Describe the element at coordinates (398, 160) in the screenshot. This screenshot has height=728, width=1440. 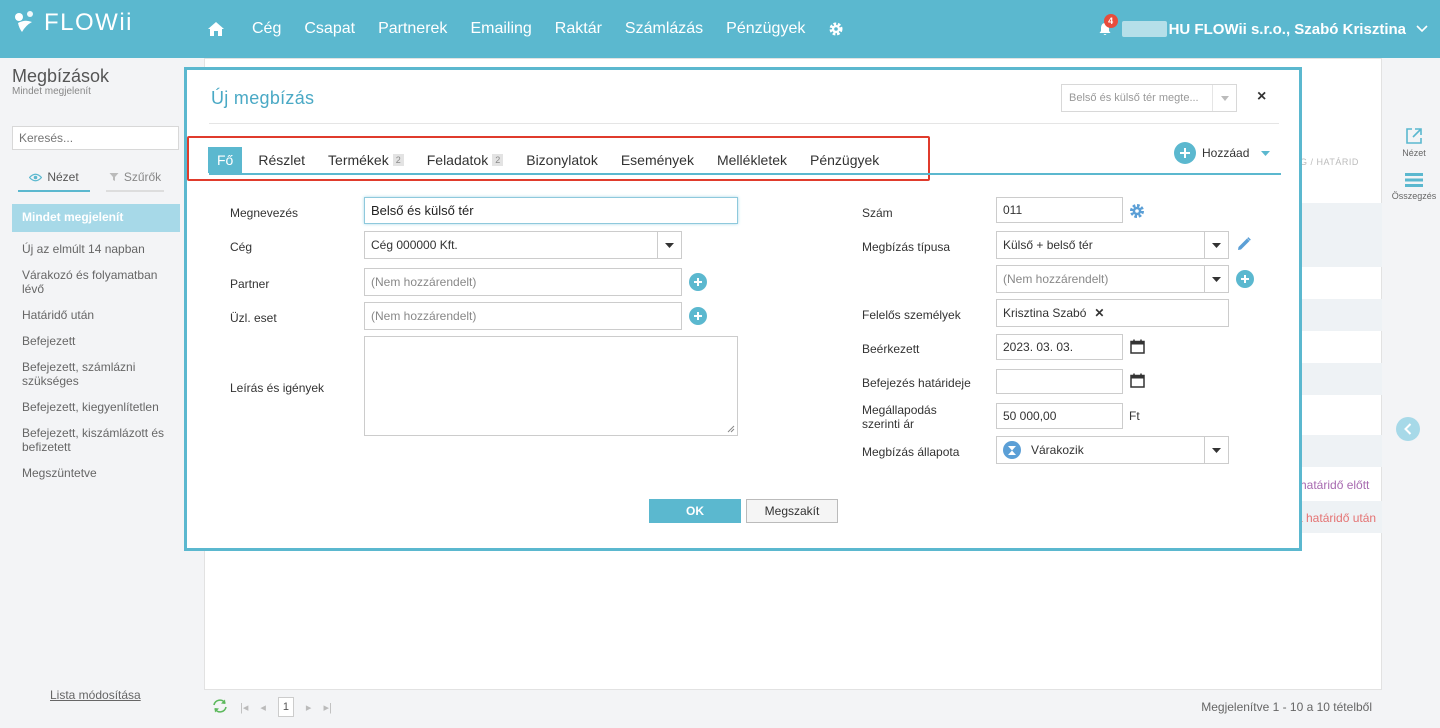
I see `tab-count-badge: 2` at that location.